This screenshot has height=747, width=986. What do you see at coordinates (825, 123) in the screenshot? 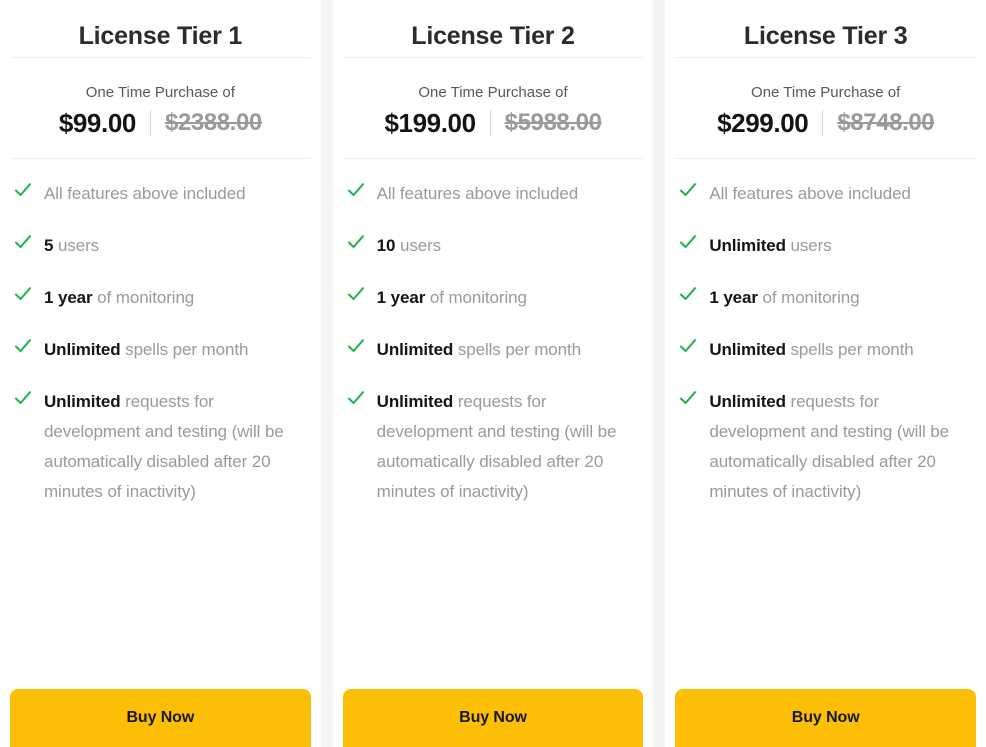
I see `price-row: $299.00 $8748.00` at bounding box center [825, 123].